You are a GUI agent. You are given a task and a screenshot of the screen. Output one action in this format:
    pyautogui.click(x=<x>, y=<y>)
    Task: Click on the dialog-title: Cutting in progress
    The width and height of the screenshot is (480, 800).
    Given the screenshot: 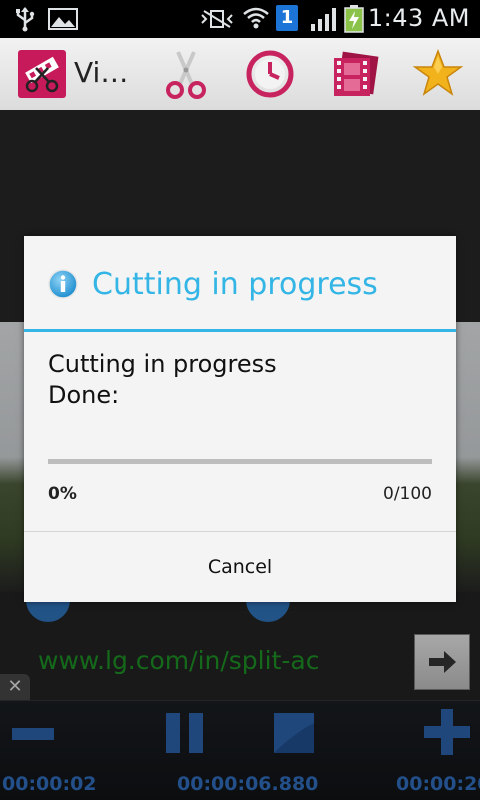 What is the action you would take?
    pyautogui.click(x=235, y=284)
    